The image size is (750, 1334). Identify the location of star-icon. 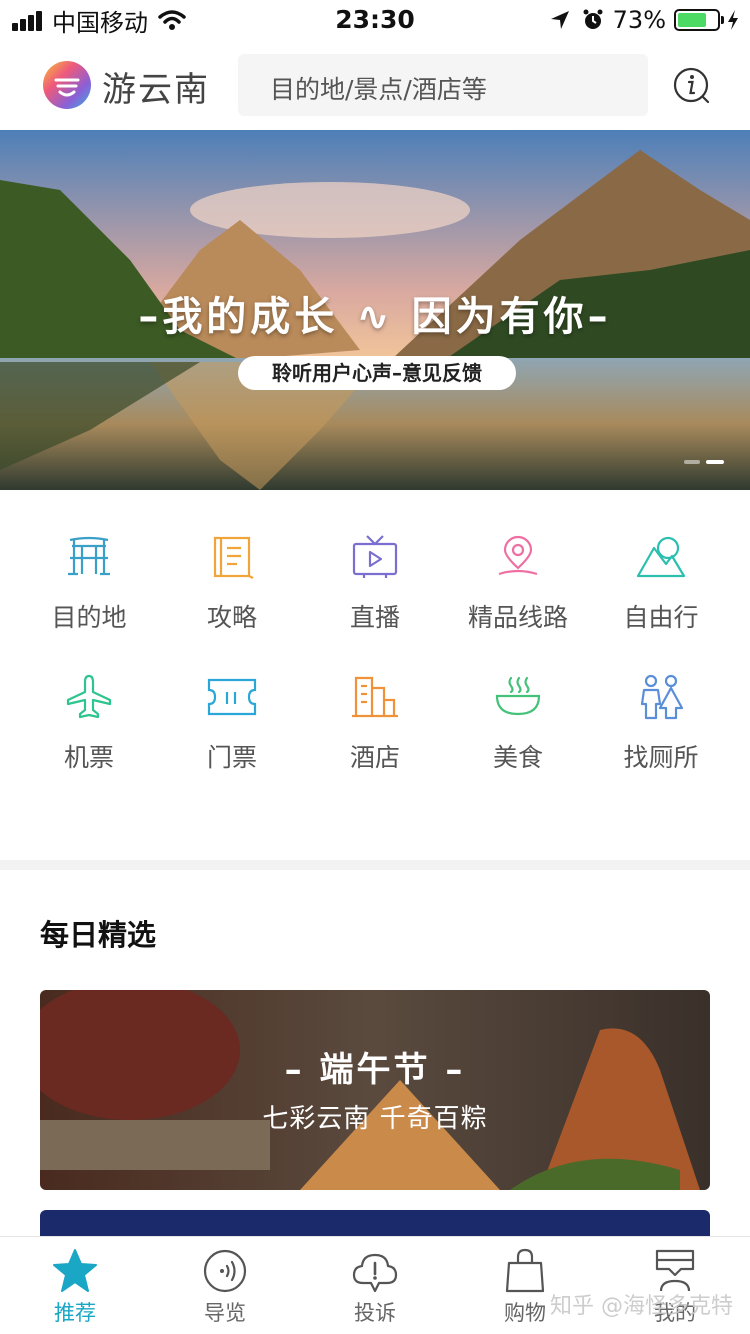
(75, 1270).